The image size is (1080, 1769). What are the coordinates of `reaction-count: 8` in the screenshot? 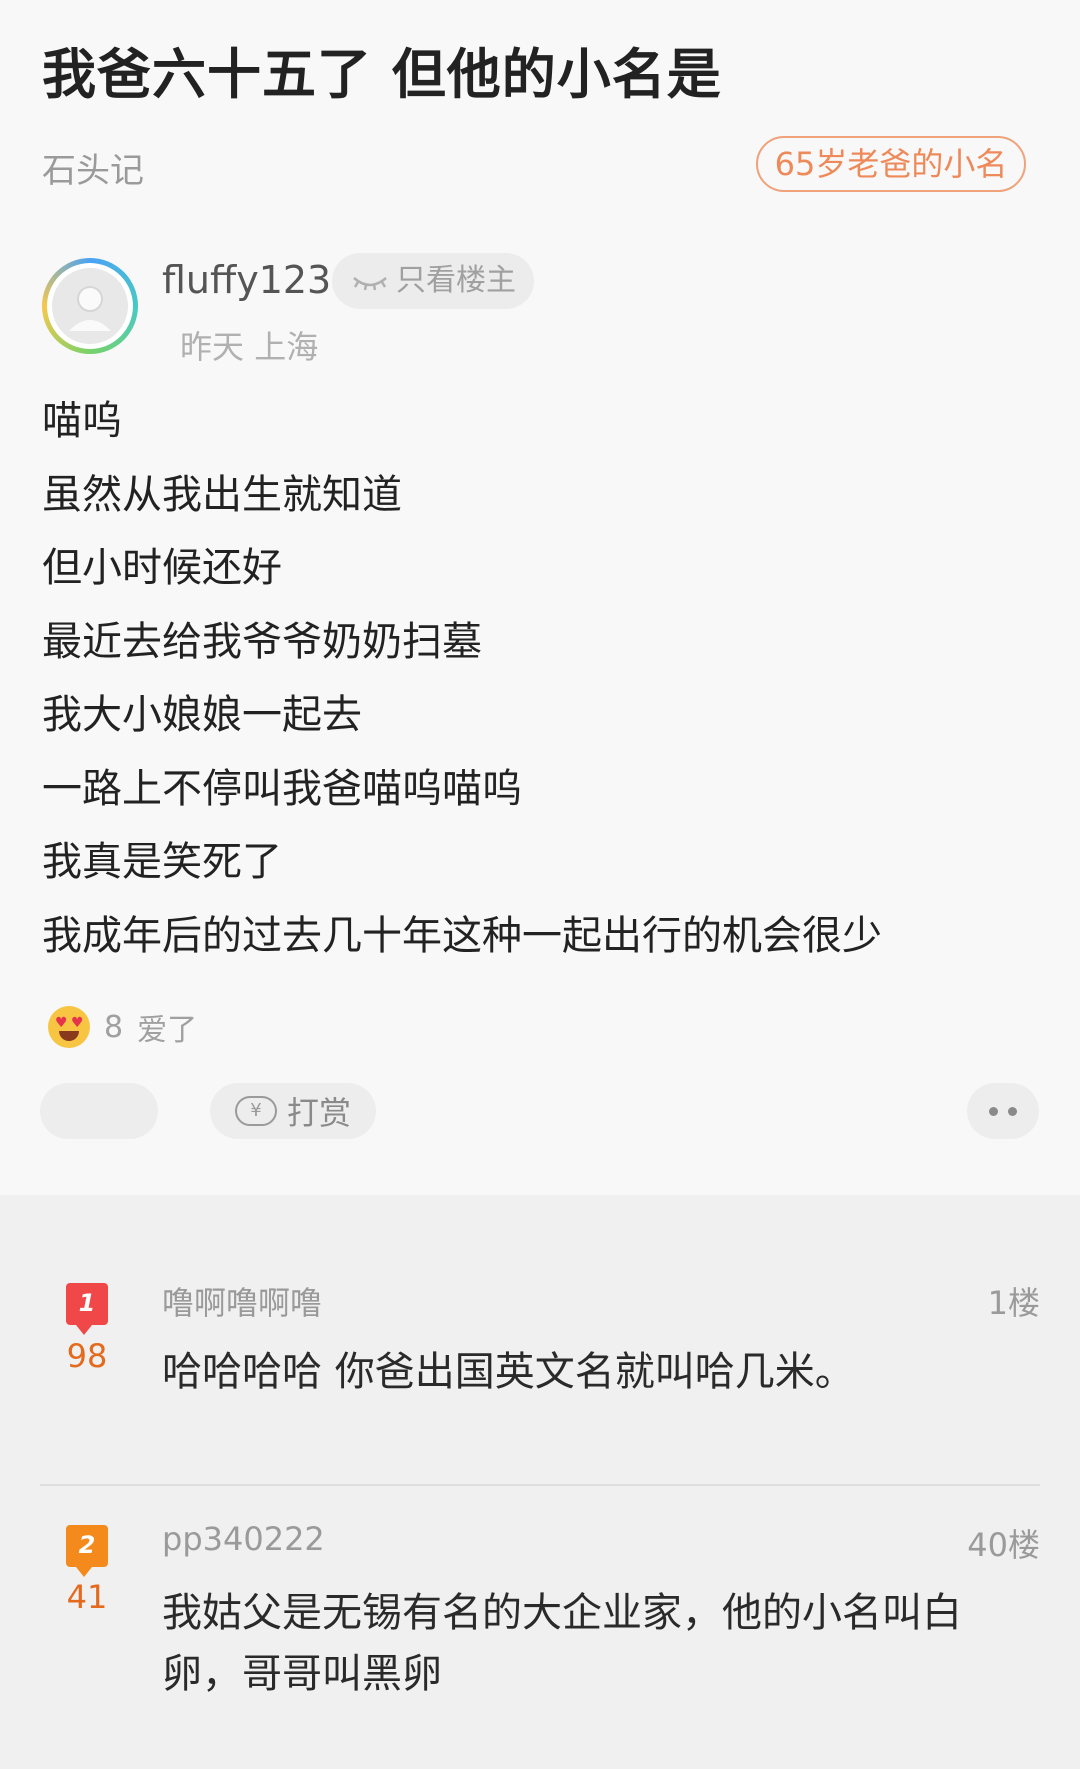 It's located at (114, 1027).